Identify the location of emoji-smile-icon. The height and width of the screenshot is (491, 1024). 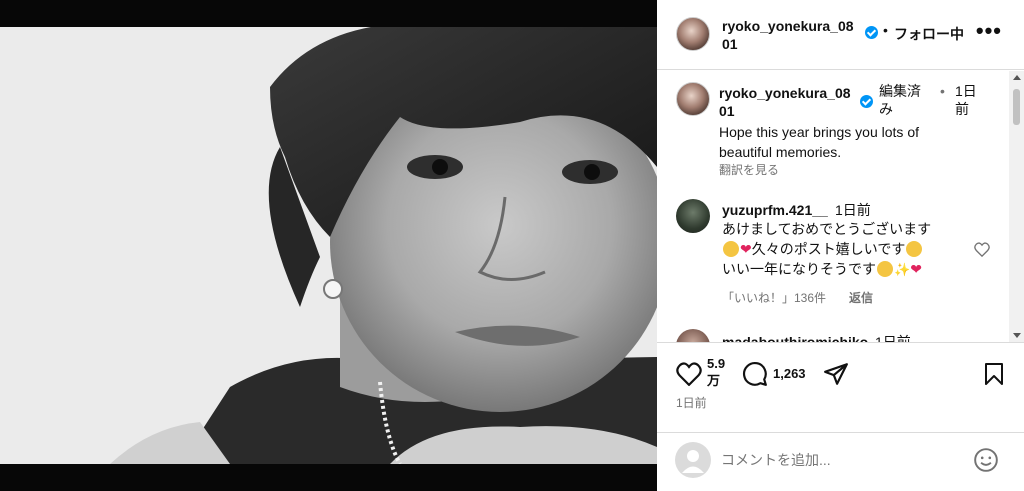
(986, 460).